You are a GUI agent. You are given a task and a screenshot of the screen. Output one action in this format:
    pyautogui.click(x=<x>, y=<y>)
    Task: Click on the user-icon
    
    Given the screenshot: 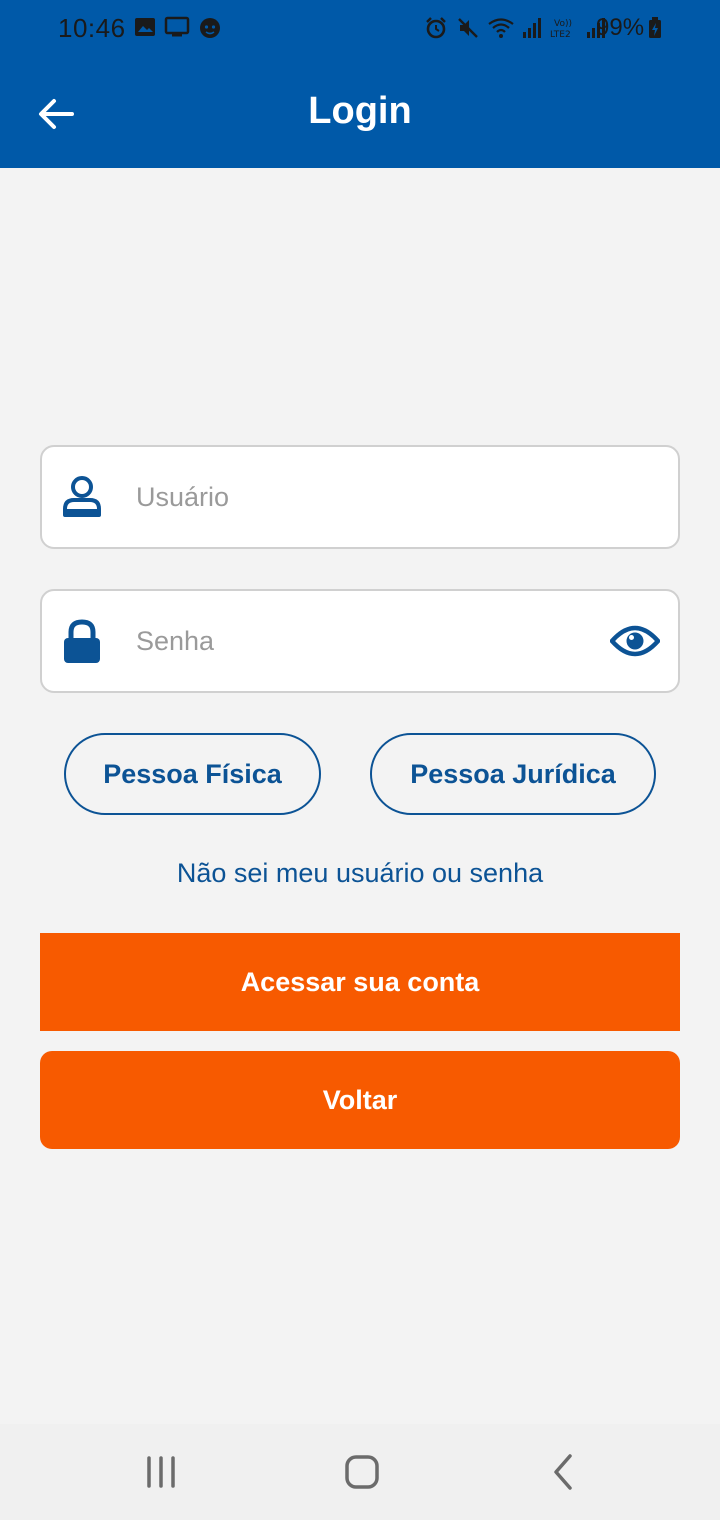 What is the action you would take?
    pyautogui.click(x=82, y=496)
    